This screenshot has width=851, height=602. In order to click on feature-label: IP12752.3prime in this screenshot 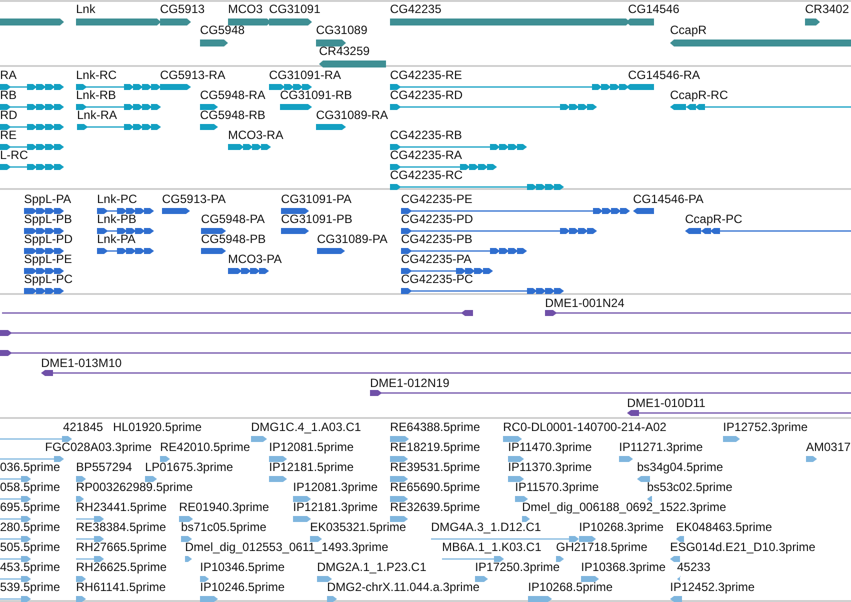, I will do `click(765, 427)`.